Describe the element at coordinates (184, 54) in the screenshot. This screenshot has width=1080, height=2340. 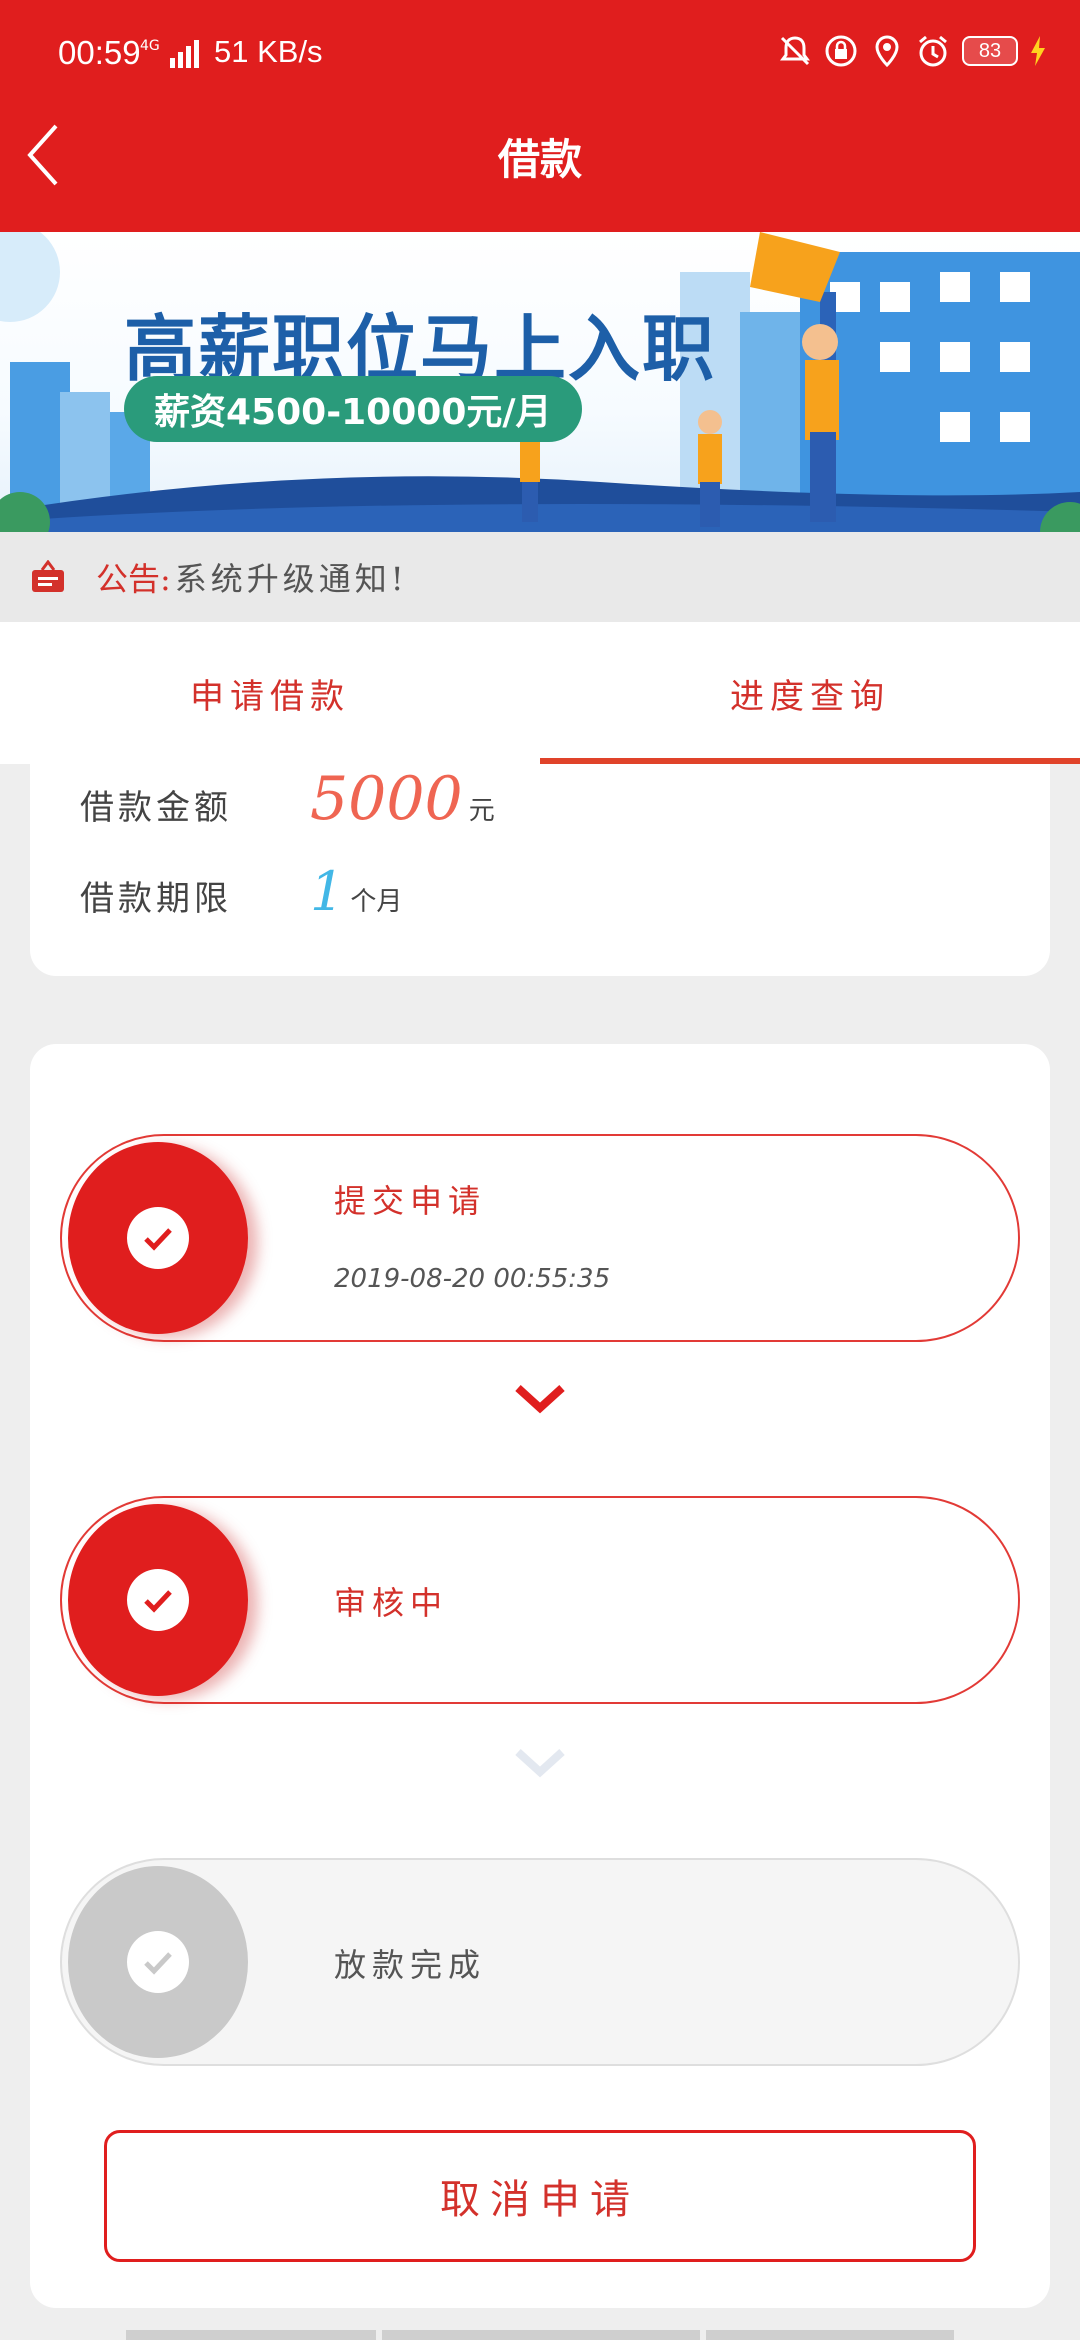
I see `signal-icon` at that location.